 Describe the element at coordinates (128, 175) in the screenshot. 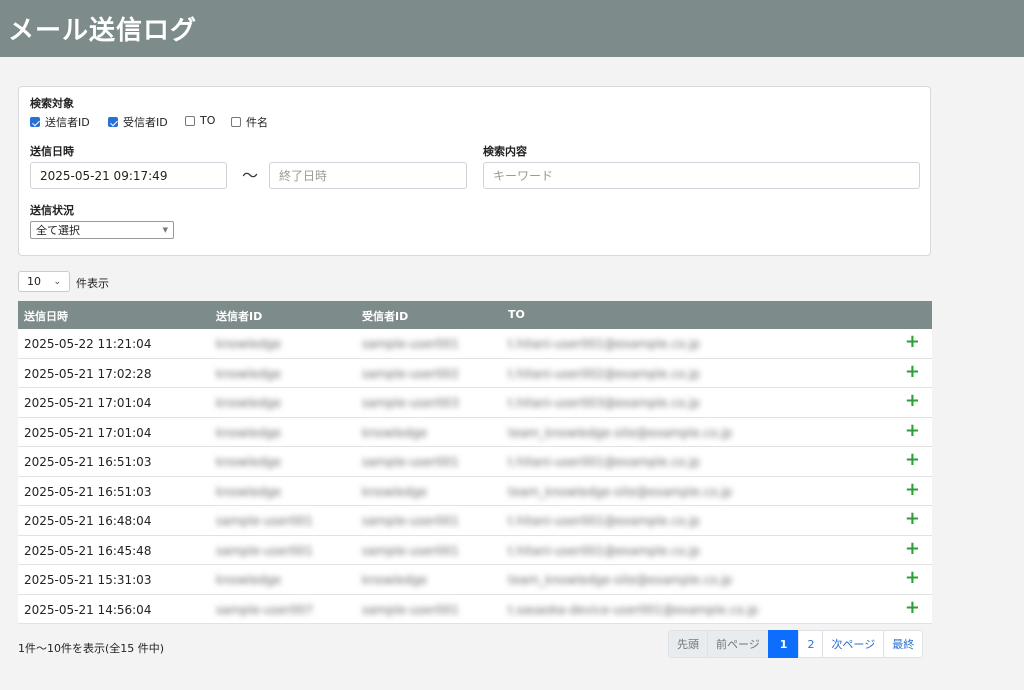

I see `date-start-input` at that location.